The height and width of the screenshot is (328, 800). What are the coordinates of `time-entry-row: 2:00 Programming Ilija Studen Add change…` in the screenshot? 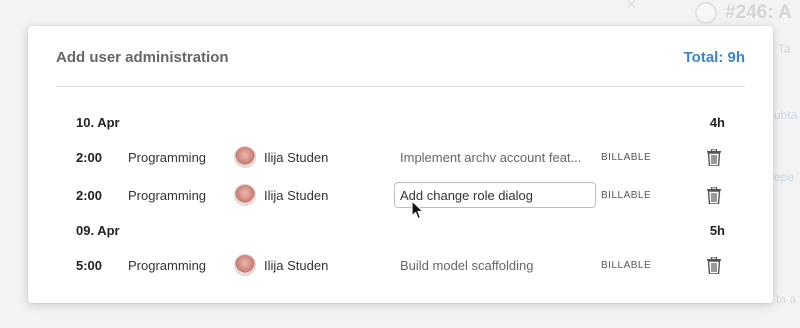 It's located at (399, 195).